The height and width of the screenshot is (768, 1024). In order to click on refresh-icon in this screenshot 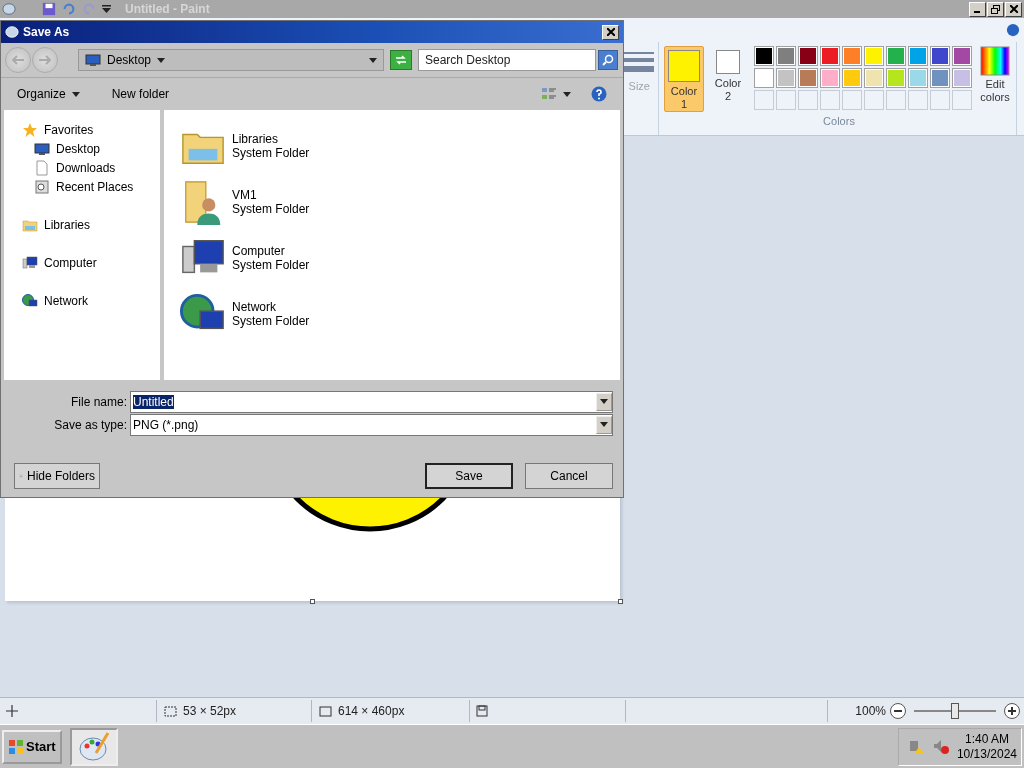, I will do `click(401, 60)`.